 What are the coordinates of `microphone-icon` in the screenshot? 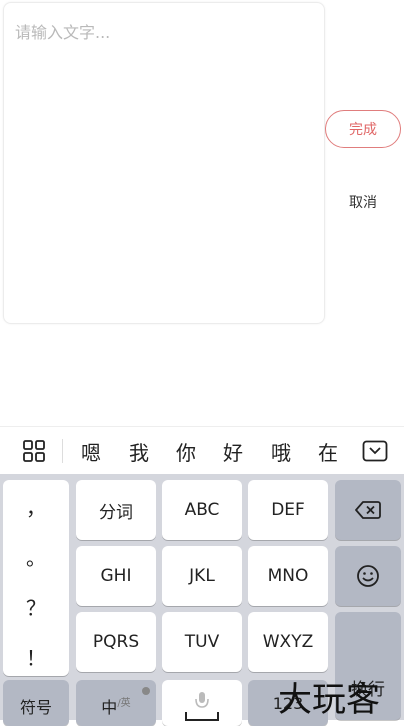 It's located at (202, 706).